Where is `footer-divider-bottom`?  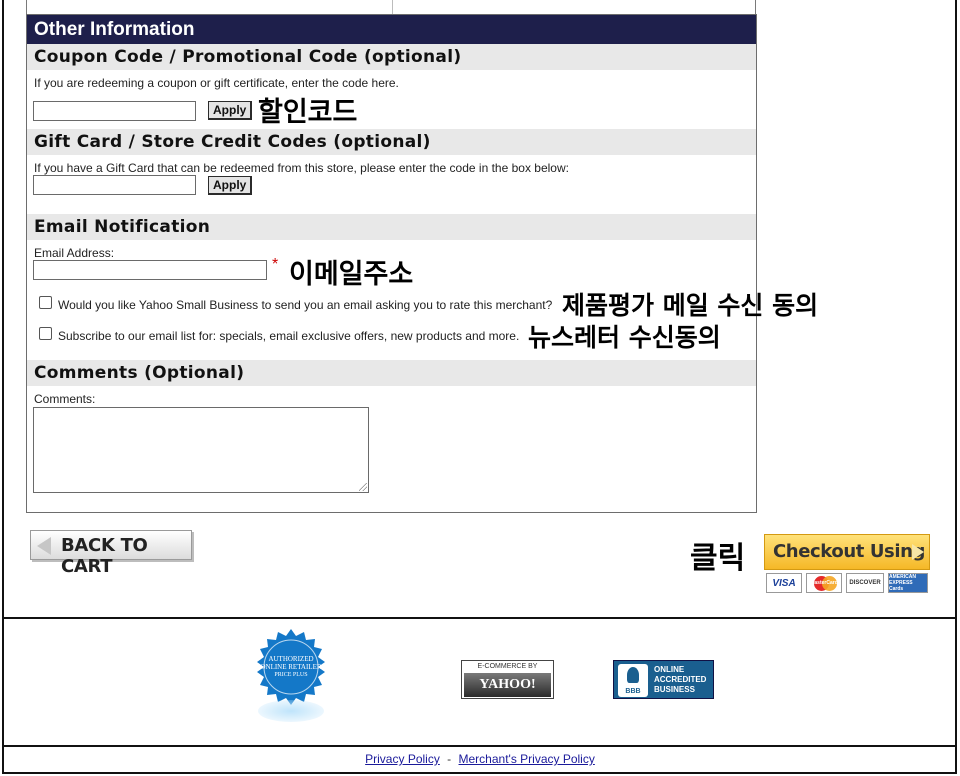 footer-divider-bottom is located at coordinates (479, 746).